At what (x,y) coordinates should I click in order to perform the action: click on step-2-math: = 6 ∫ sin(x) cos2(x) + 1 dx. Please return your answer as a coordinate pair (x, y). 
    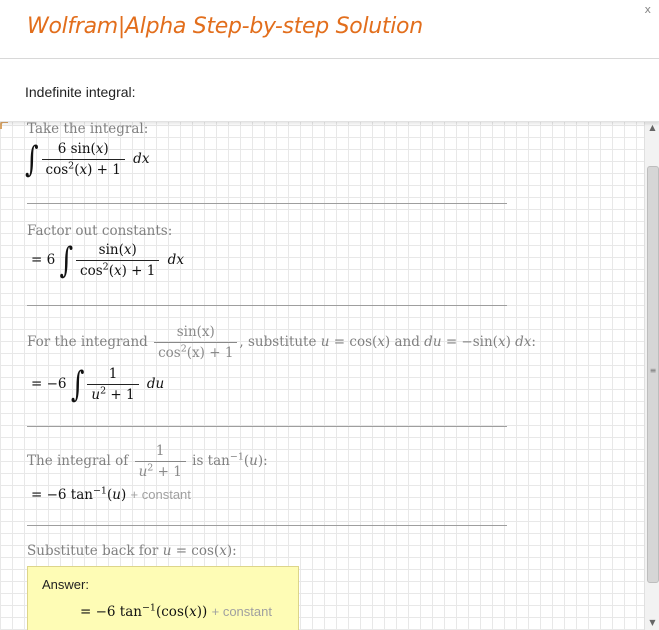
    Looking at the image, I should click on (107, 260).